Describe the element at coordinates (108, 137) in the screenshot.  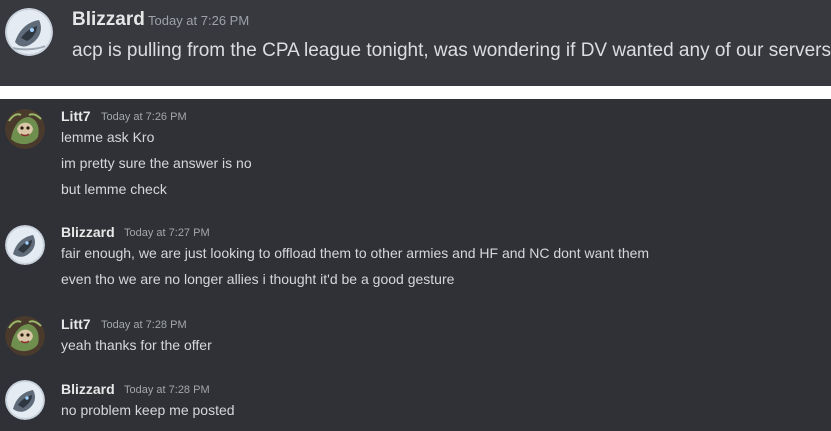
I see `message-text: lemme ask Kro` at that location.